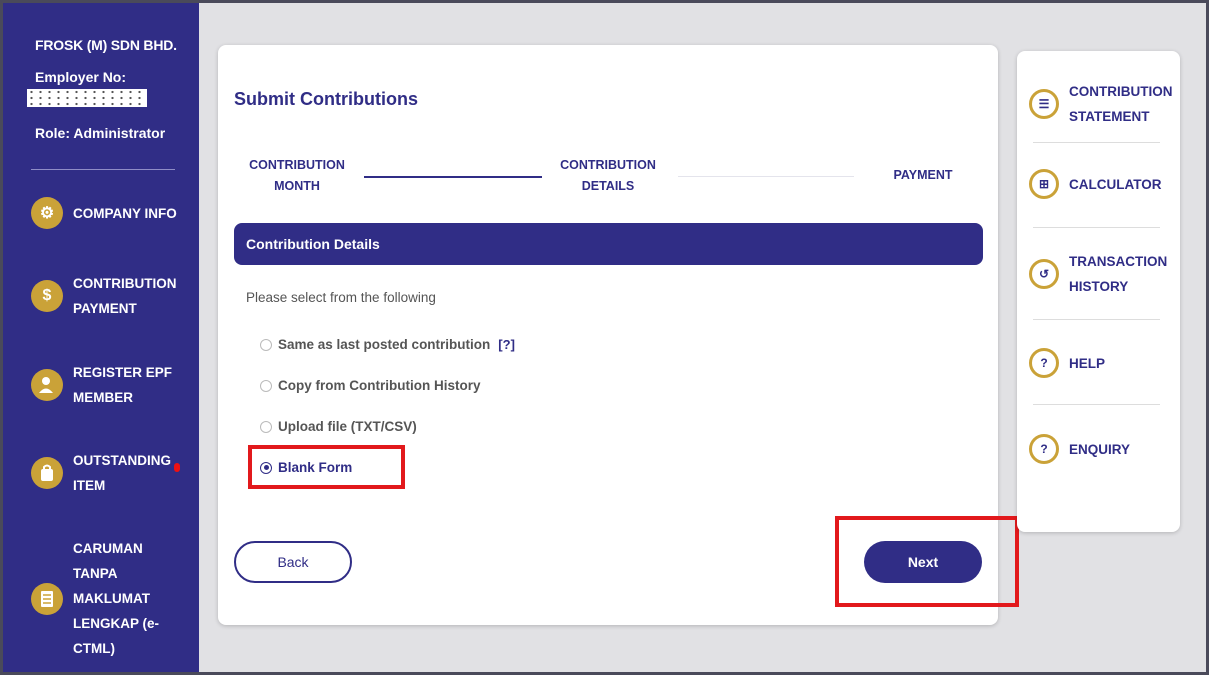 The height and width of the screenshot is (675, 1209). I want to click on bag-icon, so click(47, 473).